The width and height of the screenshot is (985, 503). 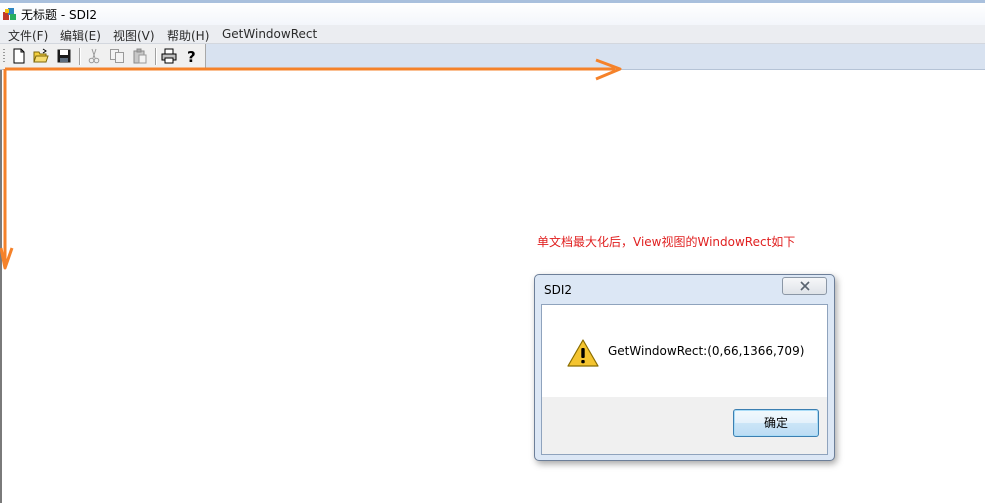 What do you see at coordinates (492, 12) in the screenshot?
I see `title-bar: 无标题 - SDI2` at bounding box center [492, 12].